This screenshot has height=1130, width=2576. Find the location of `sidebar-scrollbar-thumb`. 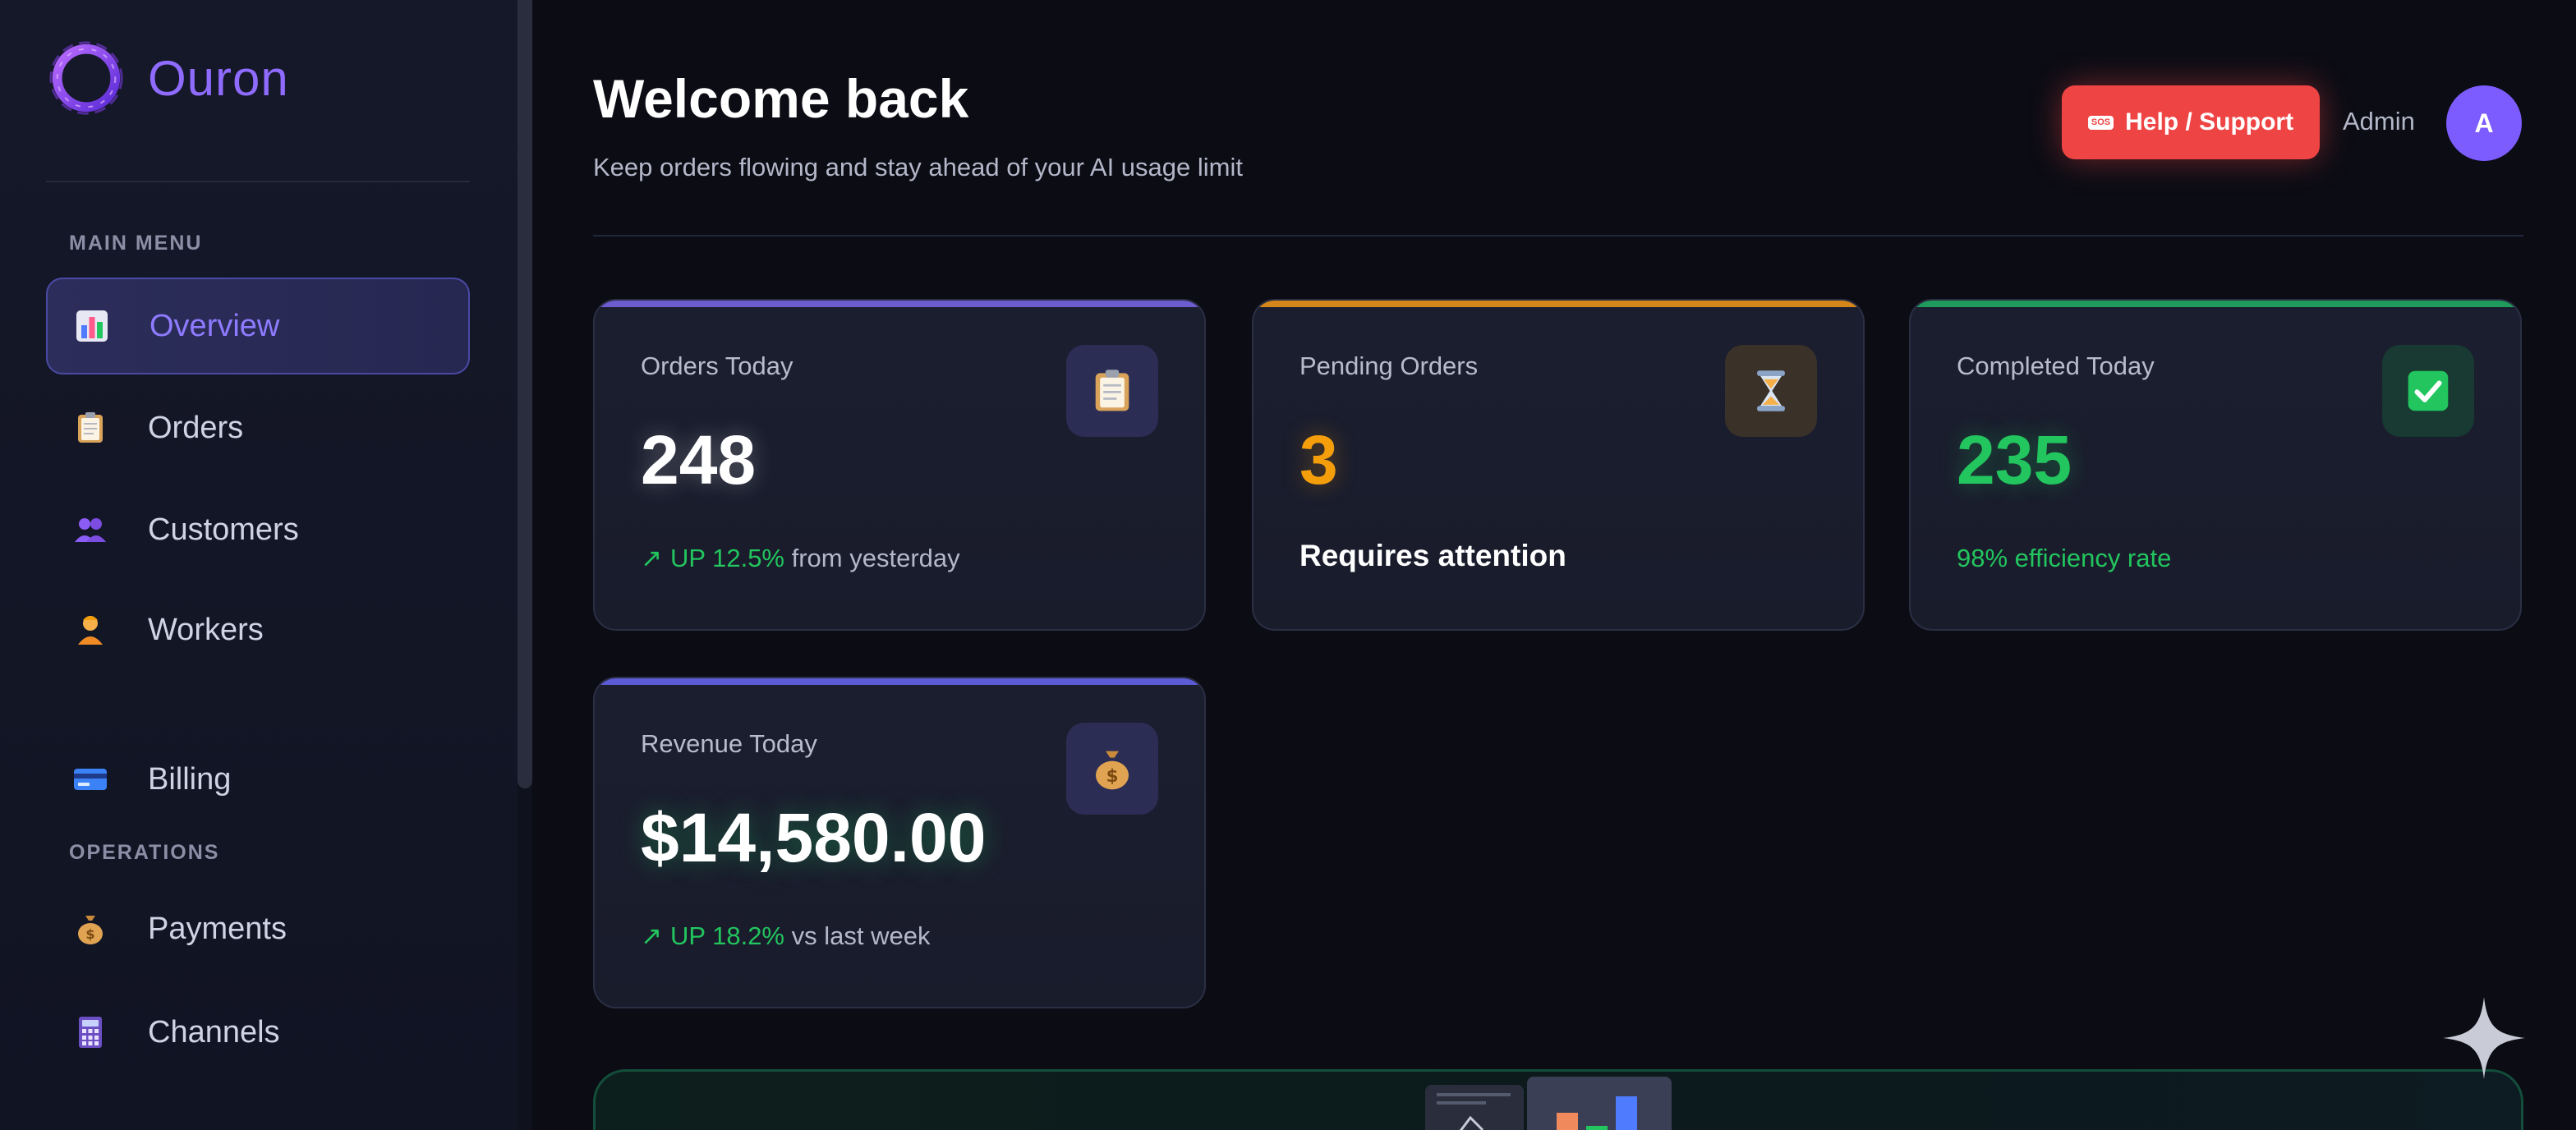

sidebar-scrollbar-thumb is located at coordinates (525, 394).